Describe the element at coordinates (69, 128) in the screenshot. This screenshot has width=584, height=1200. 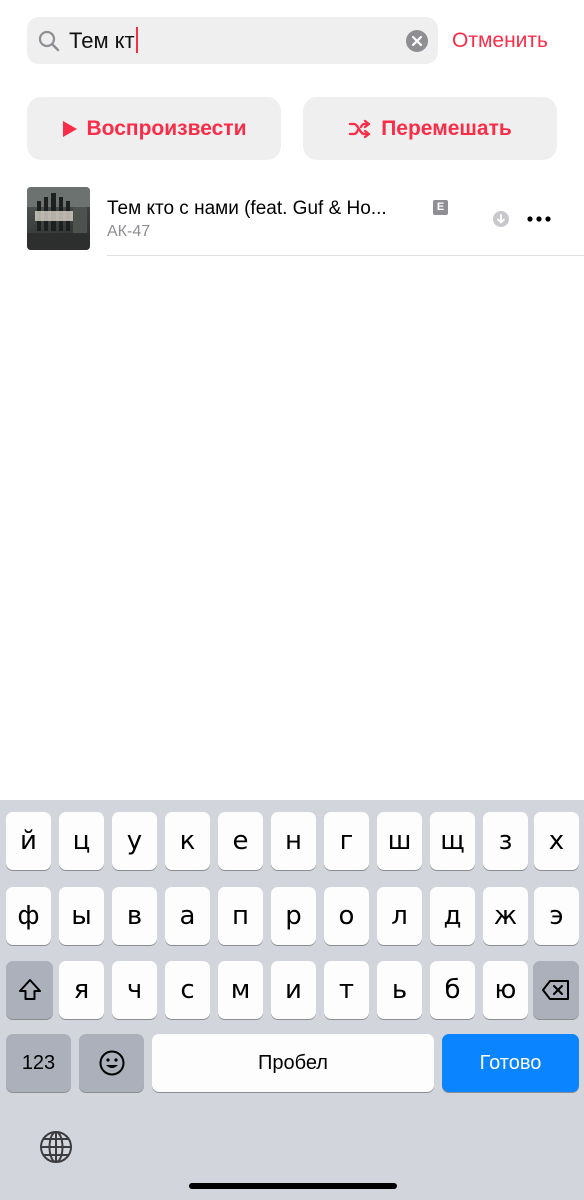
I see `play-icon` at that location.